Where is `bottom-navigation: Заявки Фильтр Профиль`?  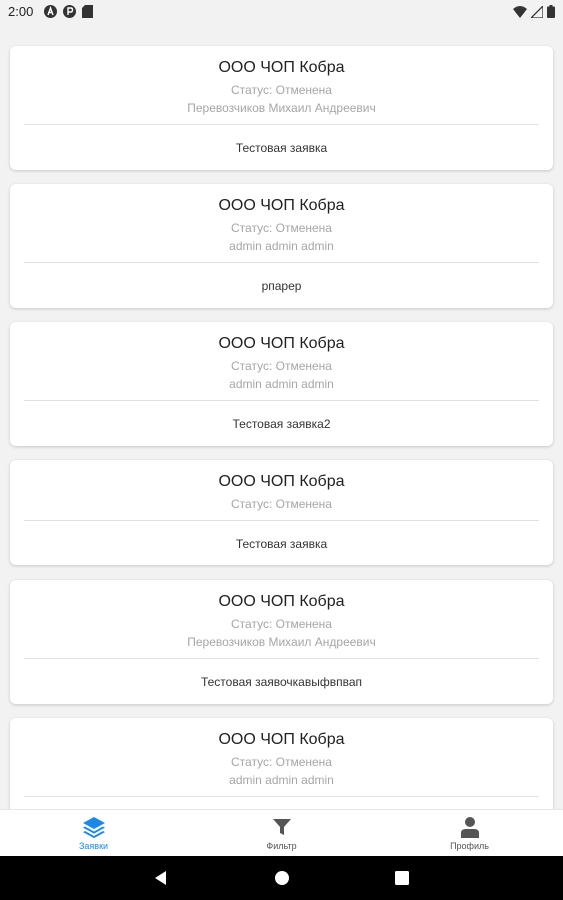 bottom-navigation: Заявки Фильтр Профиль is located at coordinates (281, 832).